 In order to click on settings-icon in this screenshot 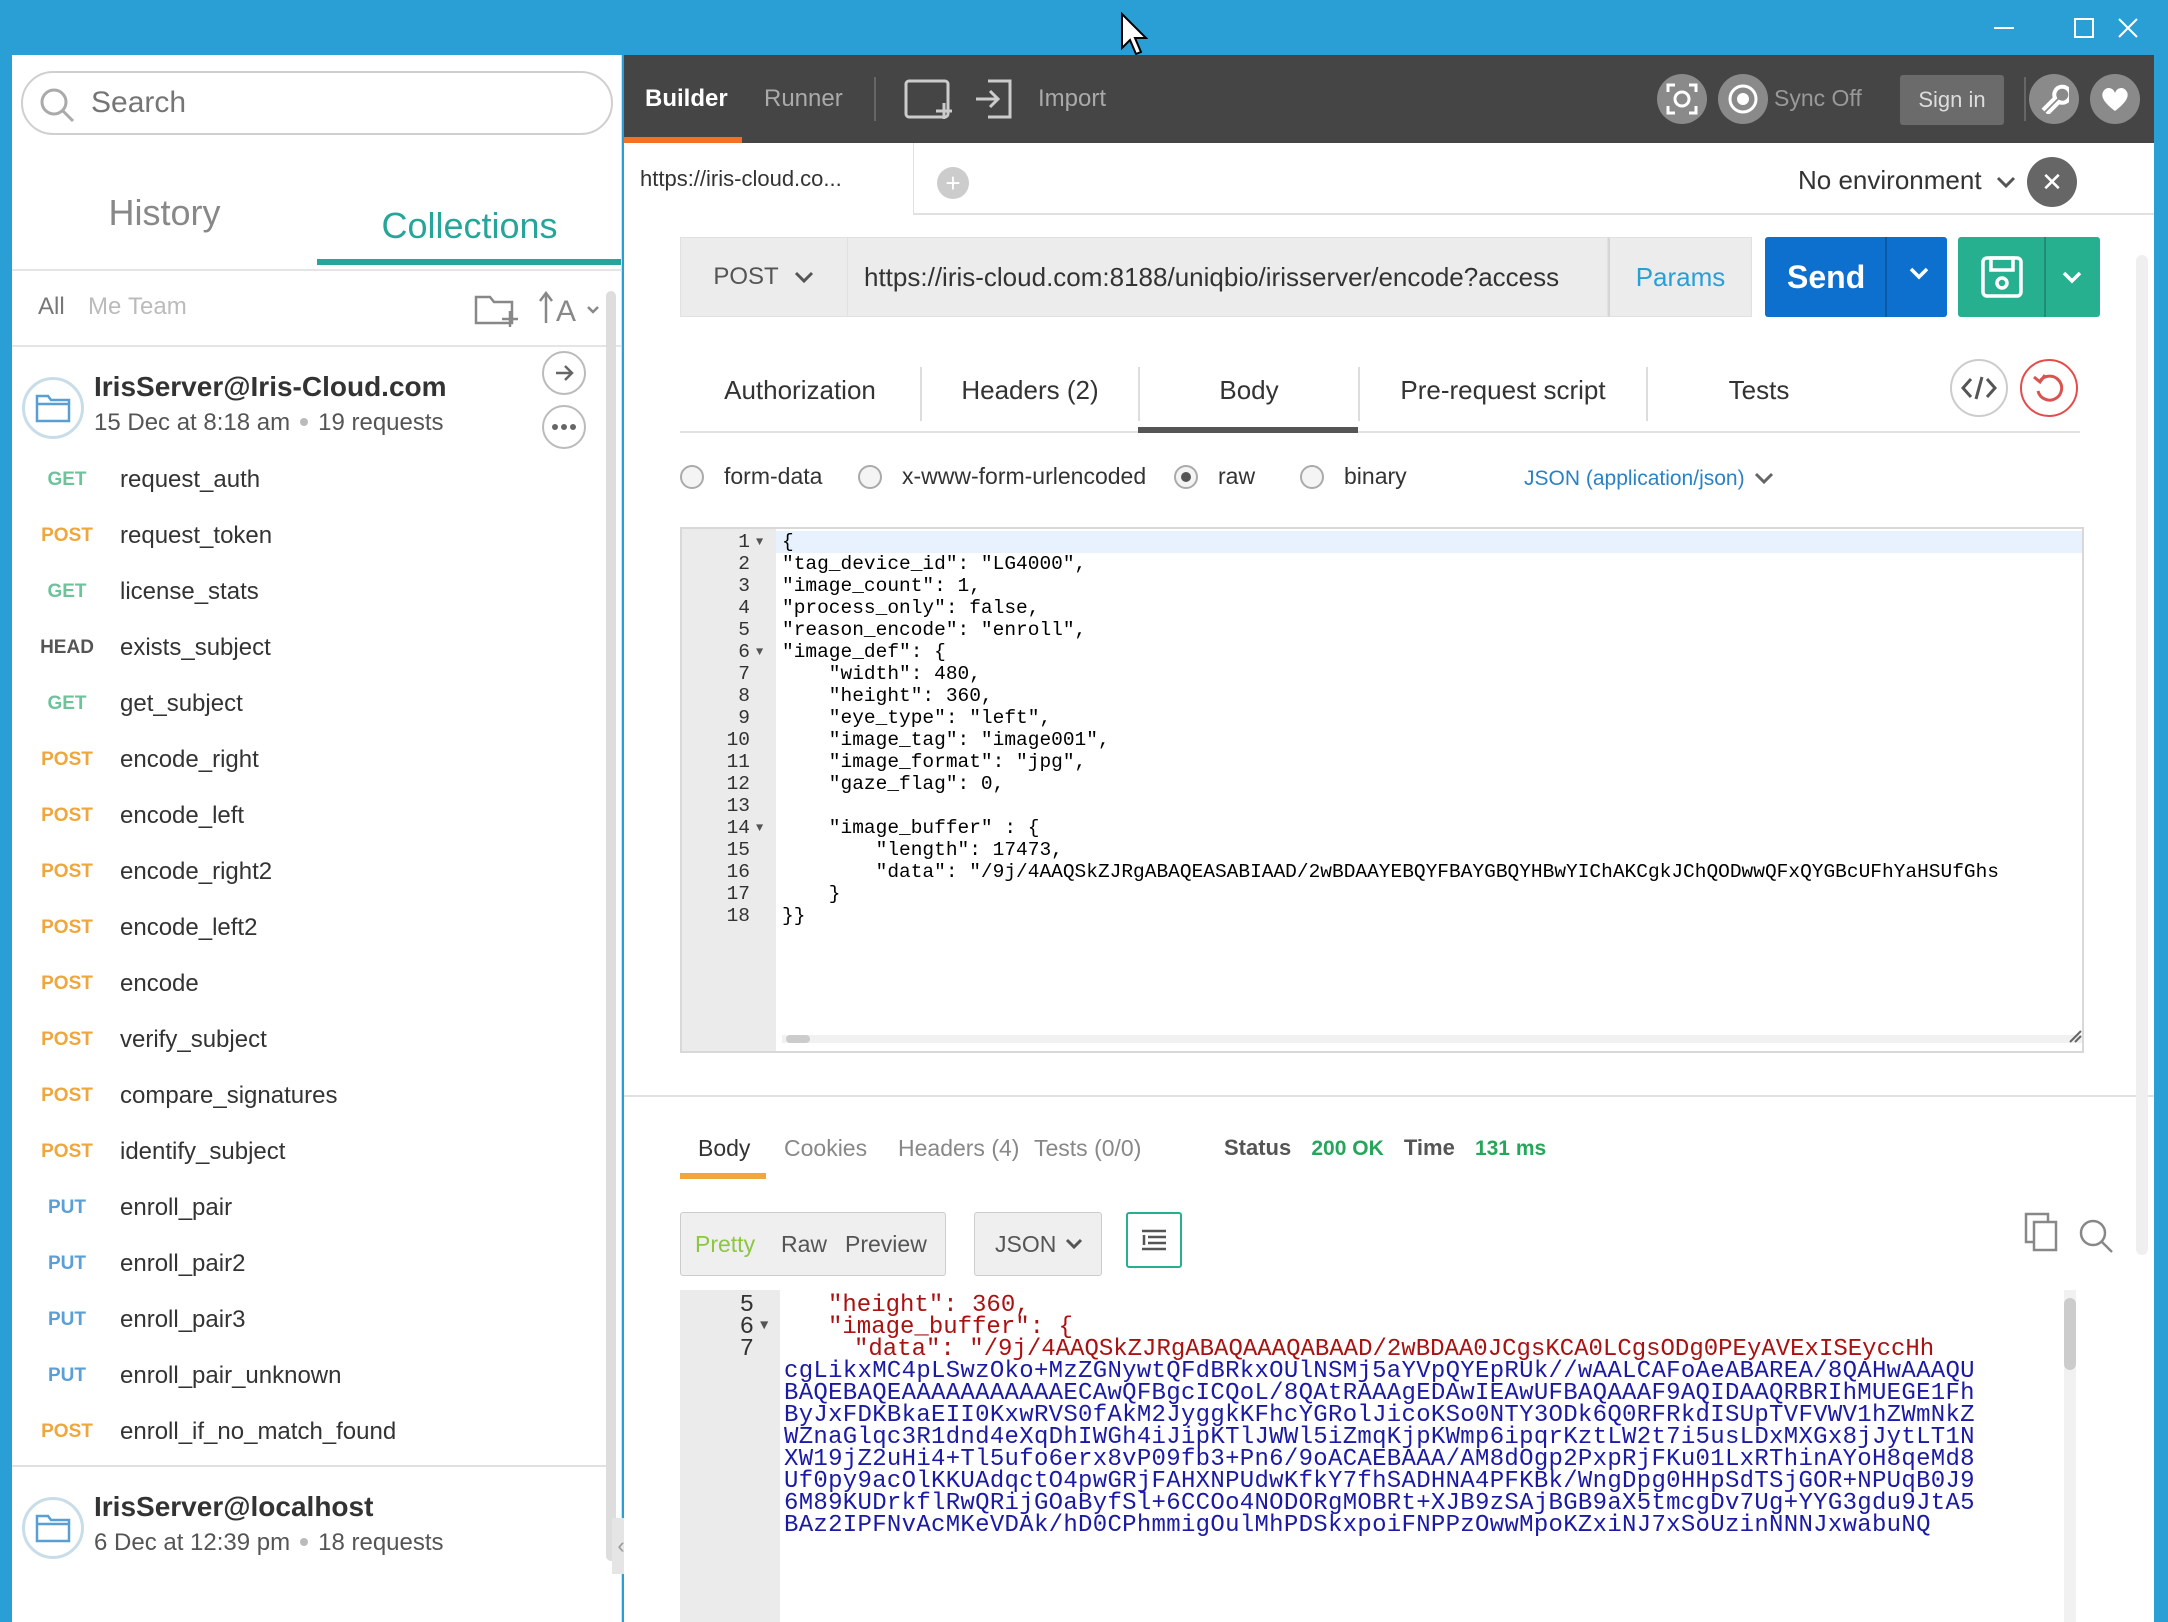, I will do `click(2054, 99)`.